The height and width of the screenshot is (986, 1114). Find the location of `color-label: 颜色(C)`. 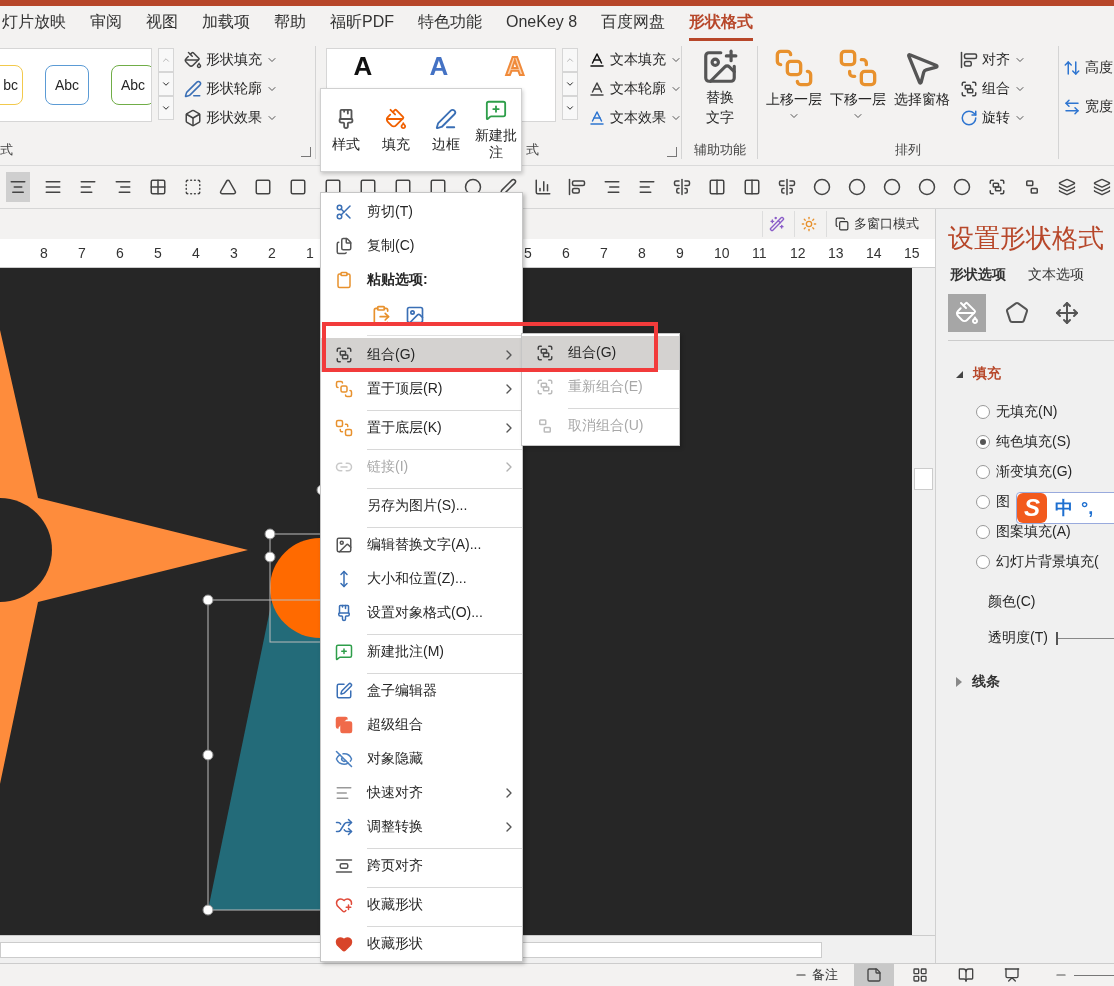

color-label: 颜色(C) is located at coordinates (1012, 602).